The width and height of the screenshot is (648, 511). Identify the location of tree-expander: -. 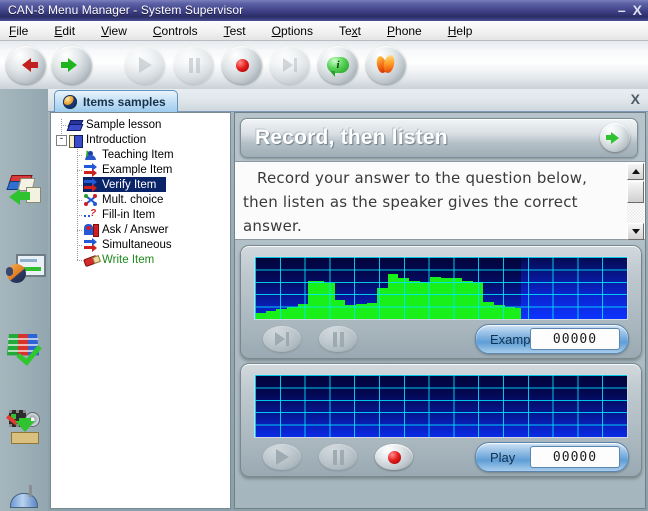
(61, 140).